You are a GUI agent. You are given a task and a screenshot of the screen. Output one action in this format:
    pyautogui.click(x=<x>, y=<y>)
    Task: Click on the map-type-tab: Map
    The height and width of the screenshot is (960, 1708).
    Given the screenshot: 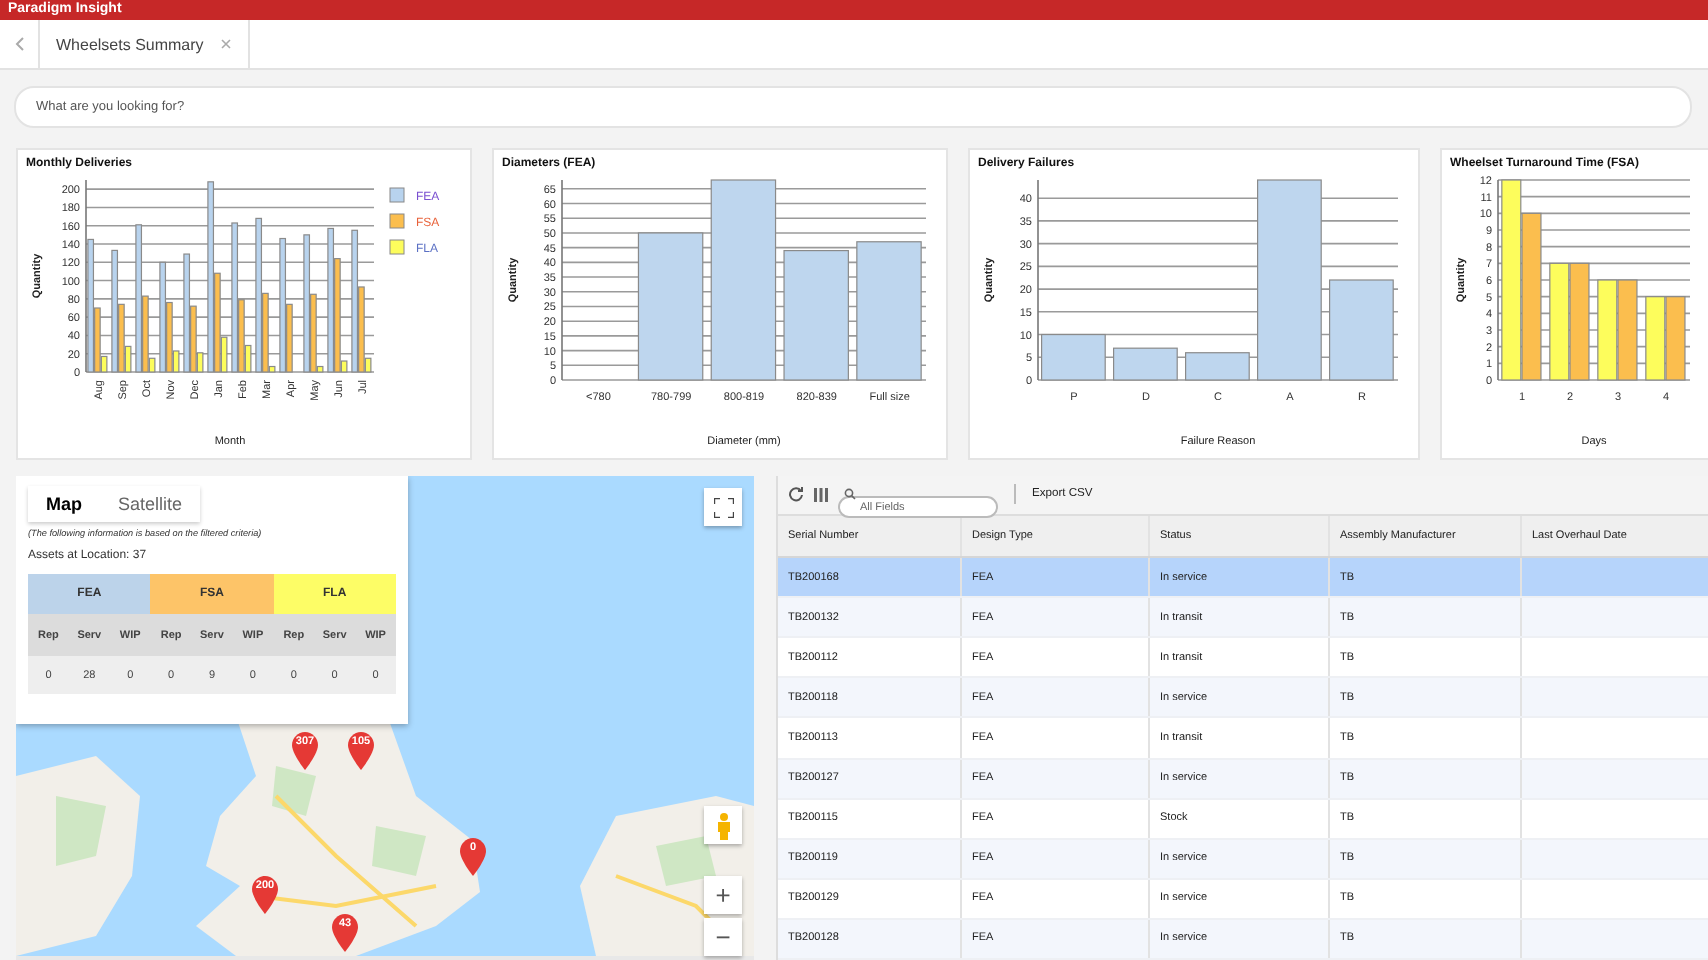 What is the action you would take?
    pyautogui.click(x=64, y=504)
    